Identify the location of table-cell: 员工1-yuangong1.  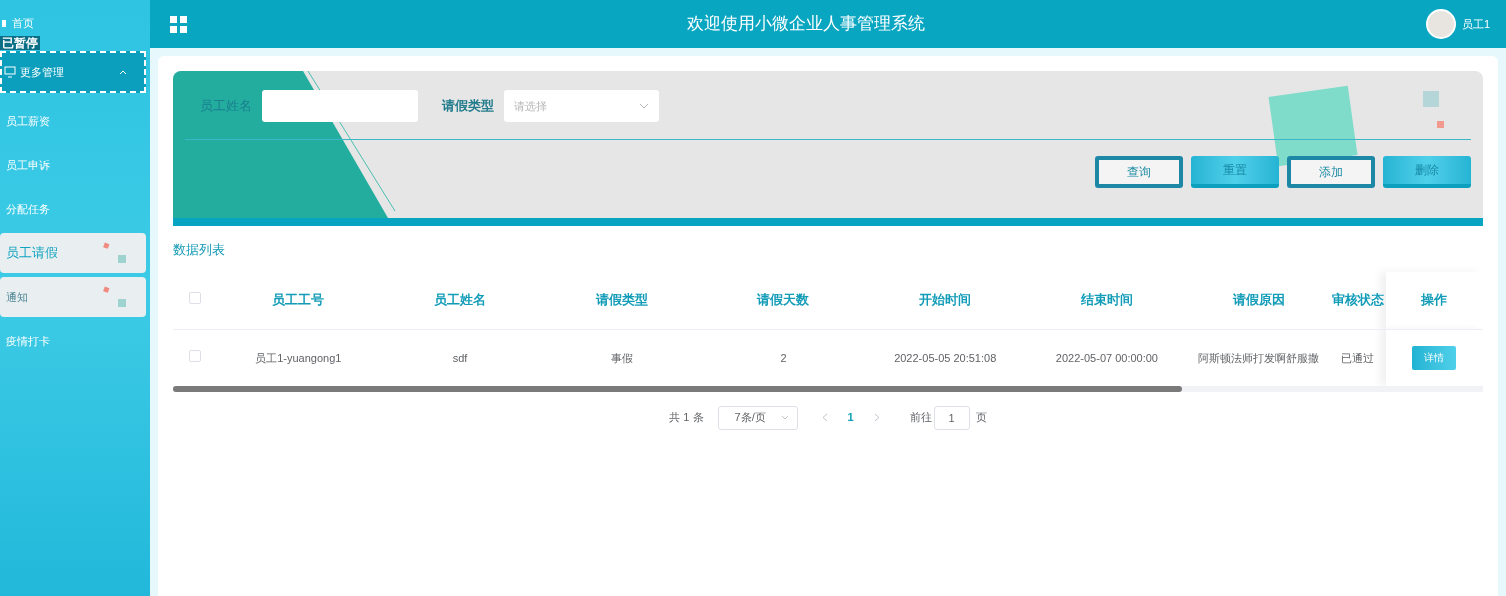
(298, 357).